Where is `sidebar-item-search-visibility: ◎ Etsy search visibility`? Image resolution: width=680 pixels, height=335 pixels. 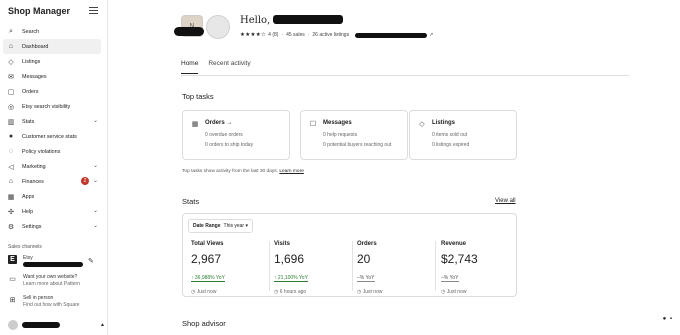 sidebar-item-search-visibility: ◎ Etsy search visibility is located at coordinates (52, 106).